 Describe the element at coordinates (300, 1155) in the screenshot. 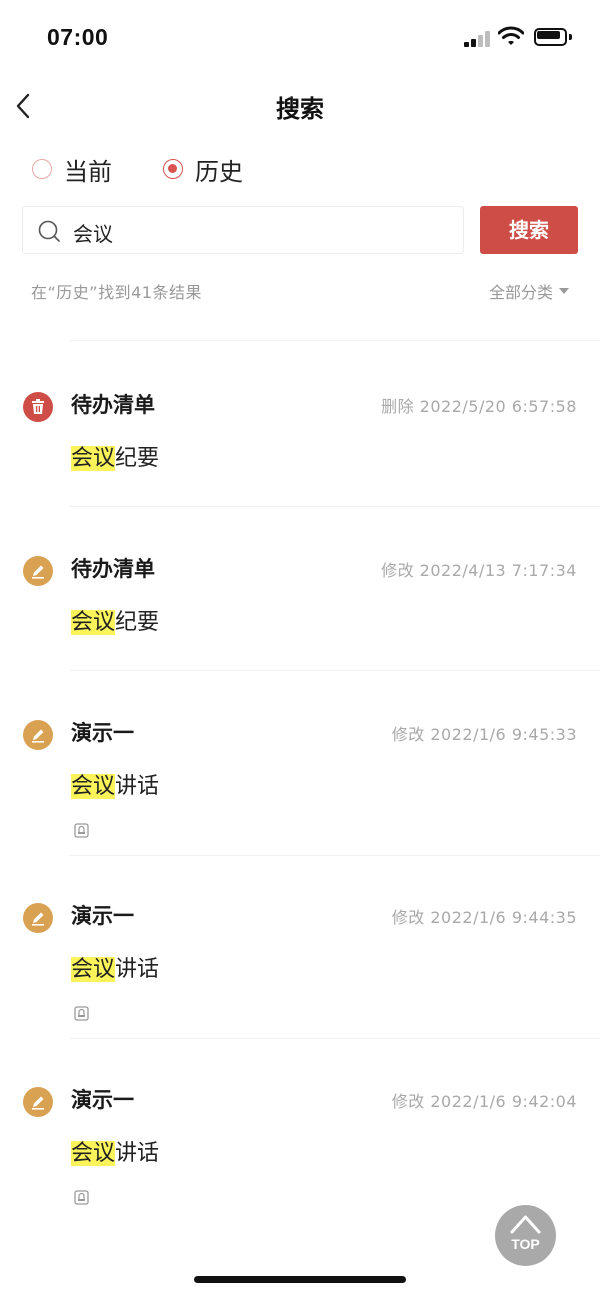

I see `list-item: 演示一 修改 2022/1/6 9:42:04 会议讲话` at that location.